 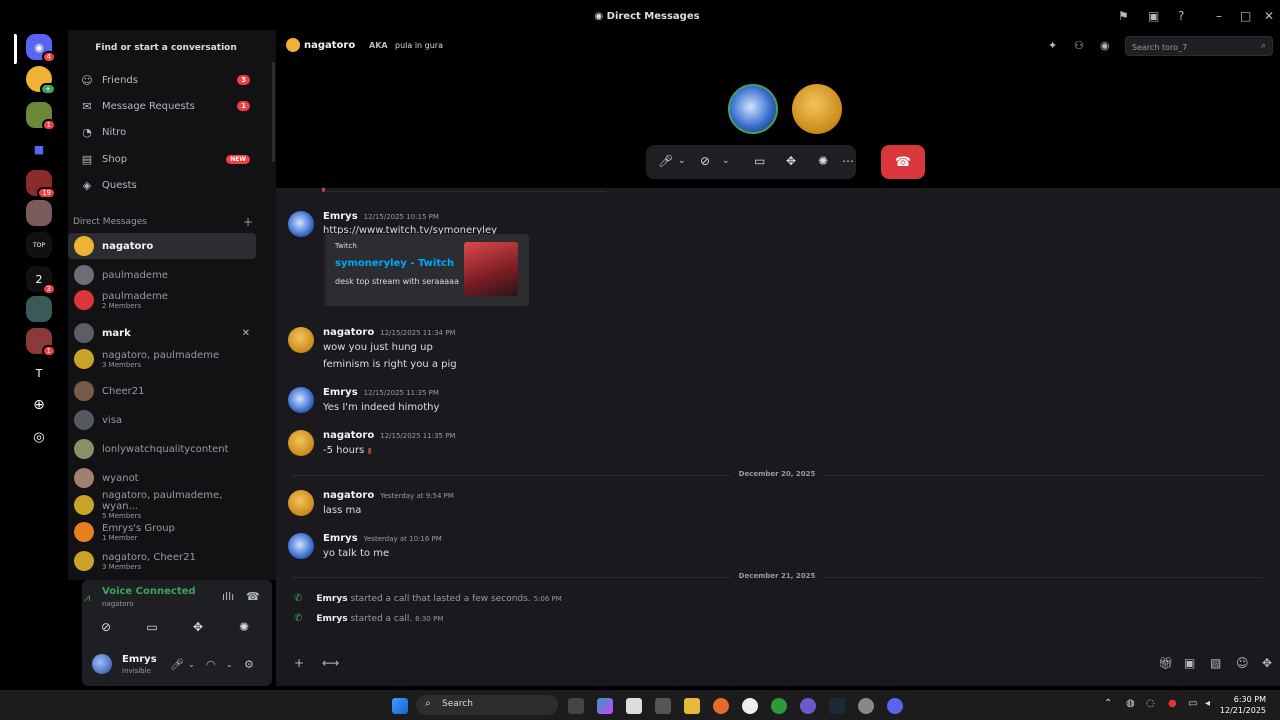 What do you see at coordinates (39, 373) in the screenshot?
I see `server-t: T` at bounding box center [39, 373].